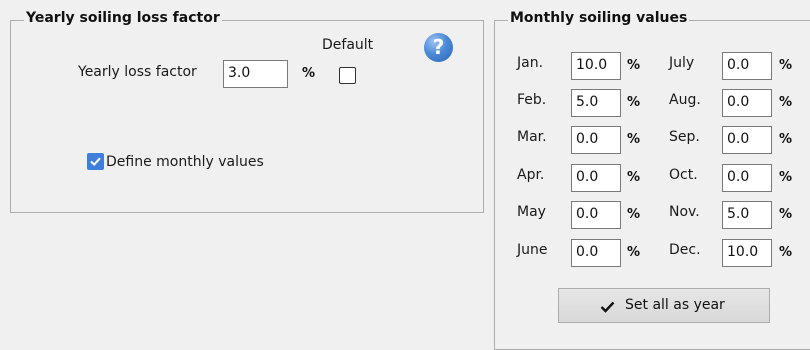  What do you see at coordinates (530, 63) in the screenshot?
I see `month-label: Jan.` at bounding box center [530, 63].